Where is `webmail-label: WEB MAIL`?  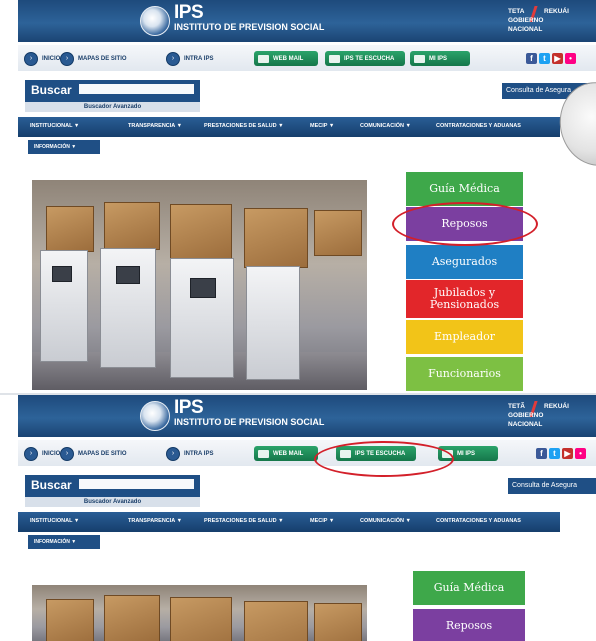
webmail-label: WEB MAIL is located at coordinates (288, 58).